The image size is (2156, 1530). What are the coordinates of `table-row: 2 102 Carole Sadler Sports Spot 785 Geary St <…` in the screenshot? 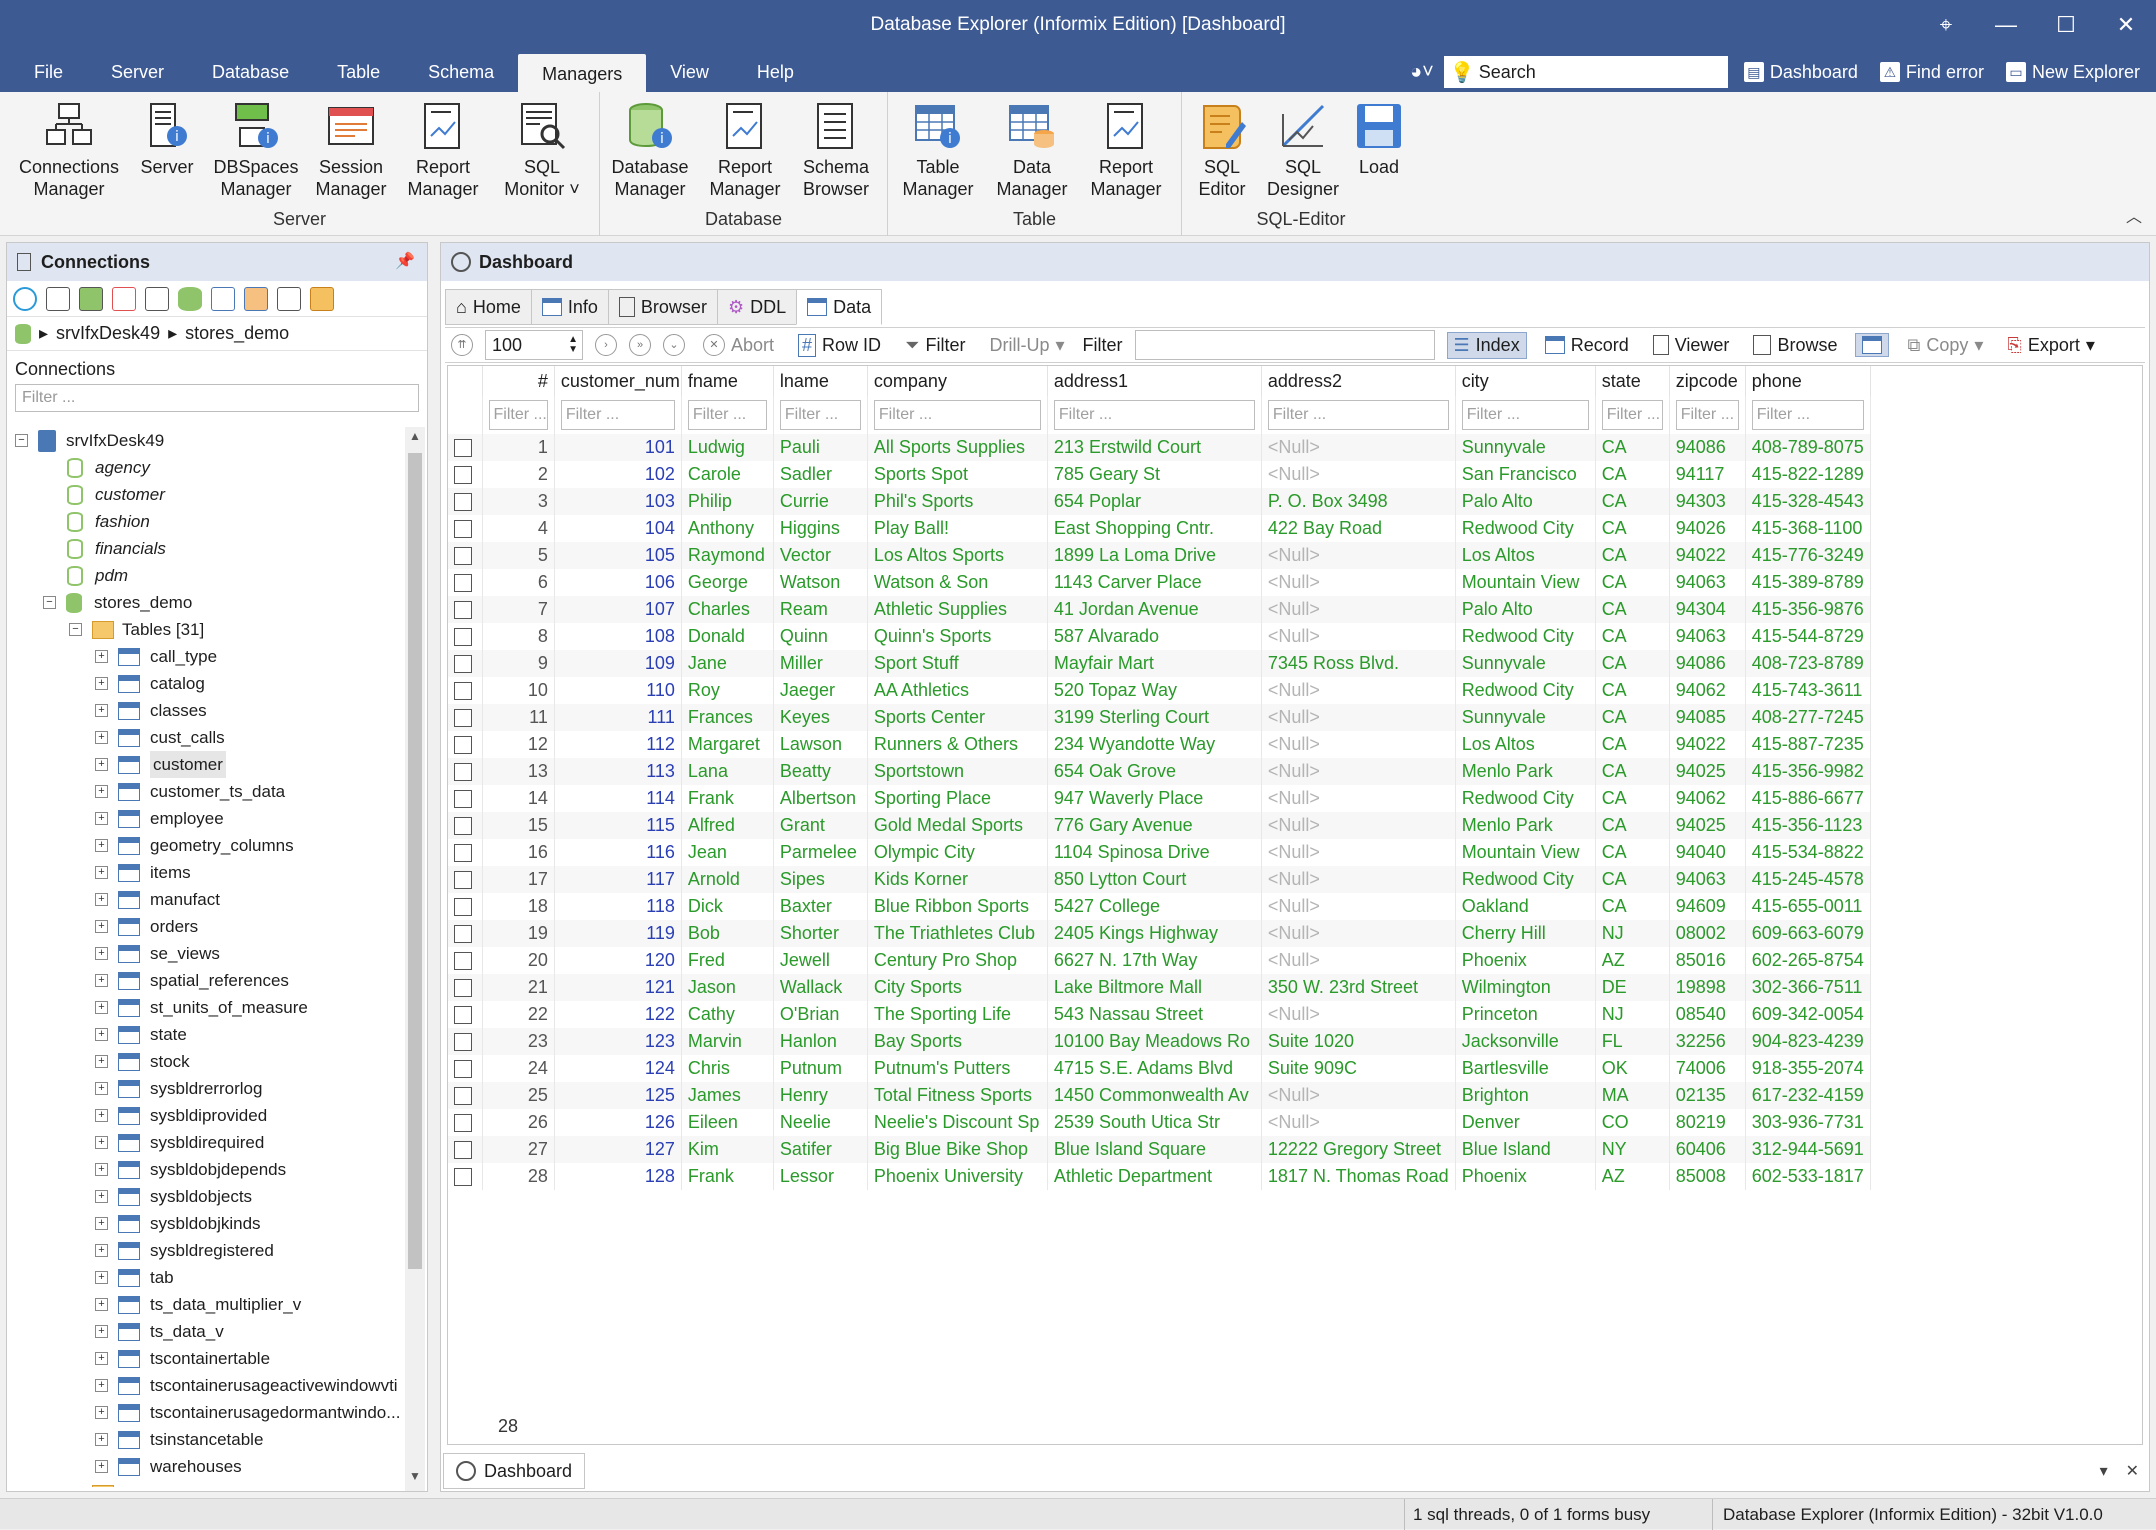 It's located at (1159, 474).